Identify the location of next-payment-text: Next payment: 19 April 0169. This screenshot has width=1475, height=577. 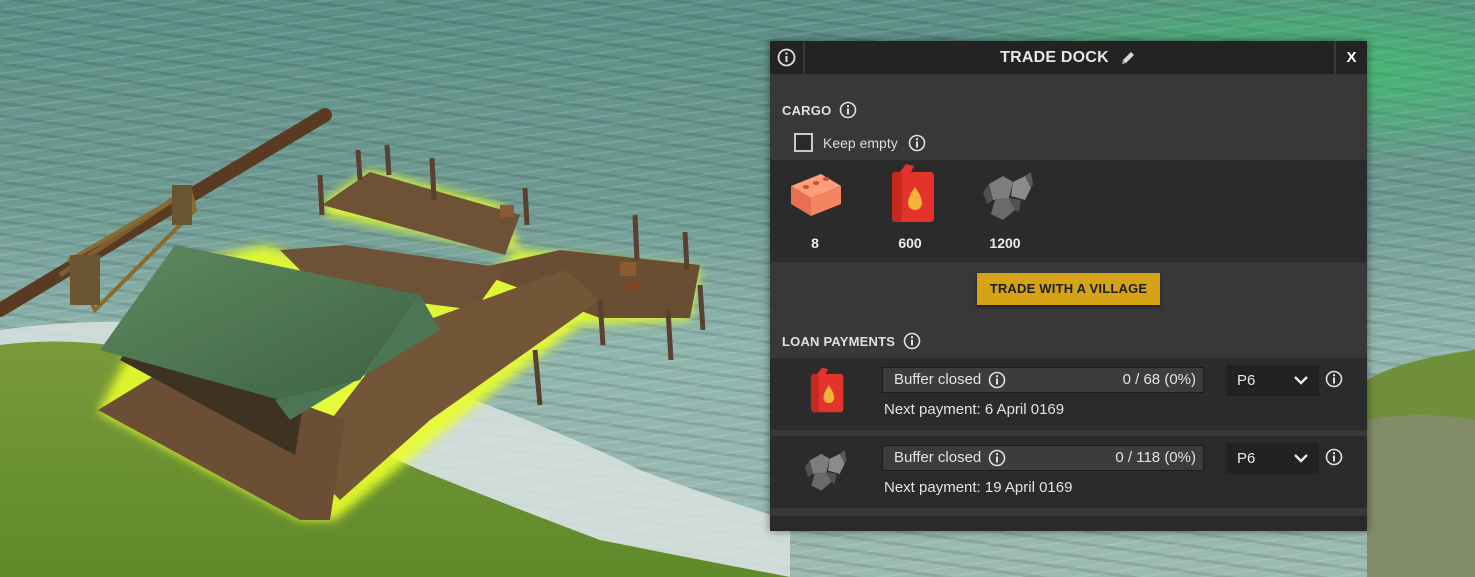
(978, 487).